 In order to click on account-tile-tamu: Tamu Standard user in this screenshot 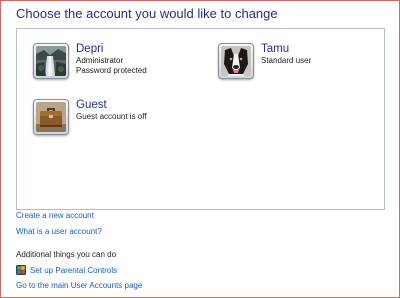, I will do `click(264, 61)`.